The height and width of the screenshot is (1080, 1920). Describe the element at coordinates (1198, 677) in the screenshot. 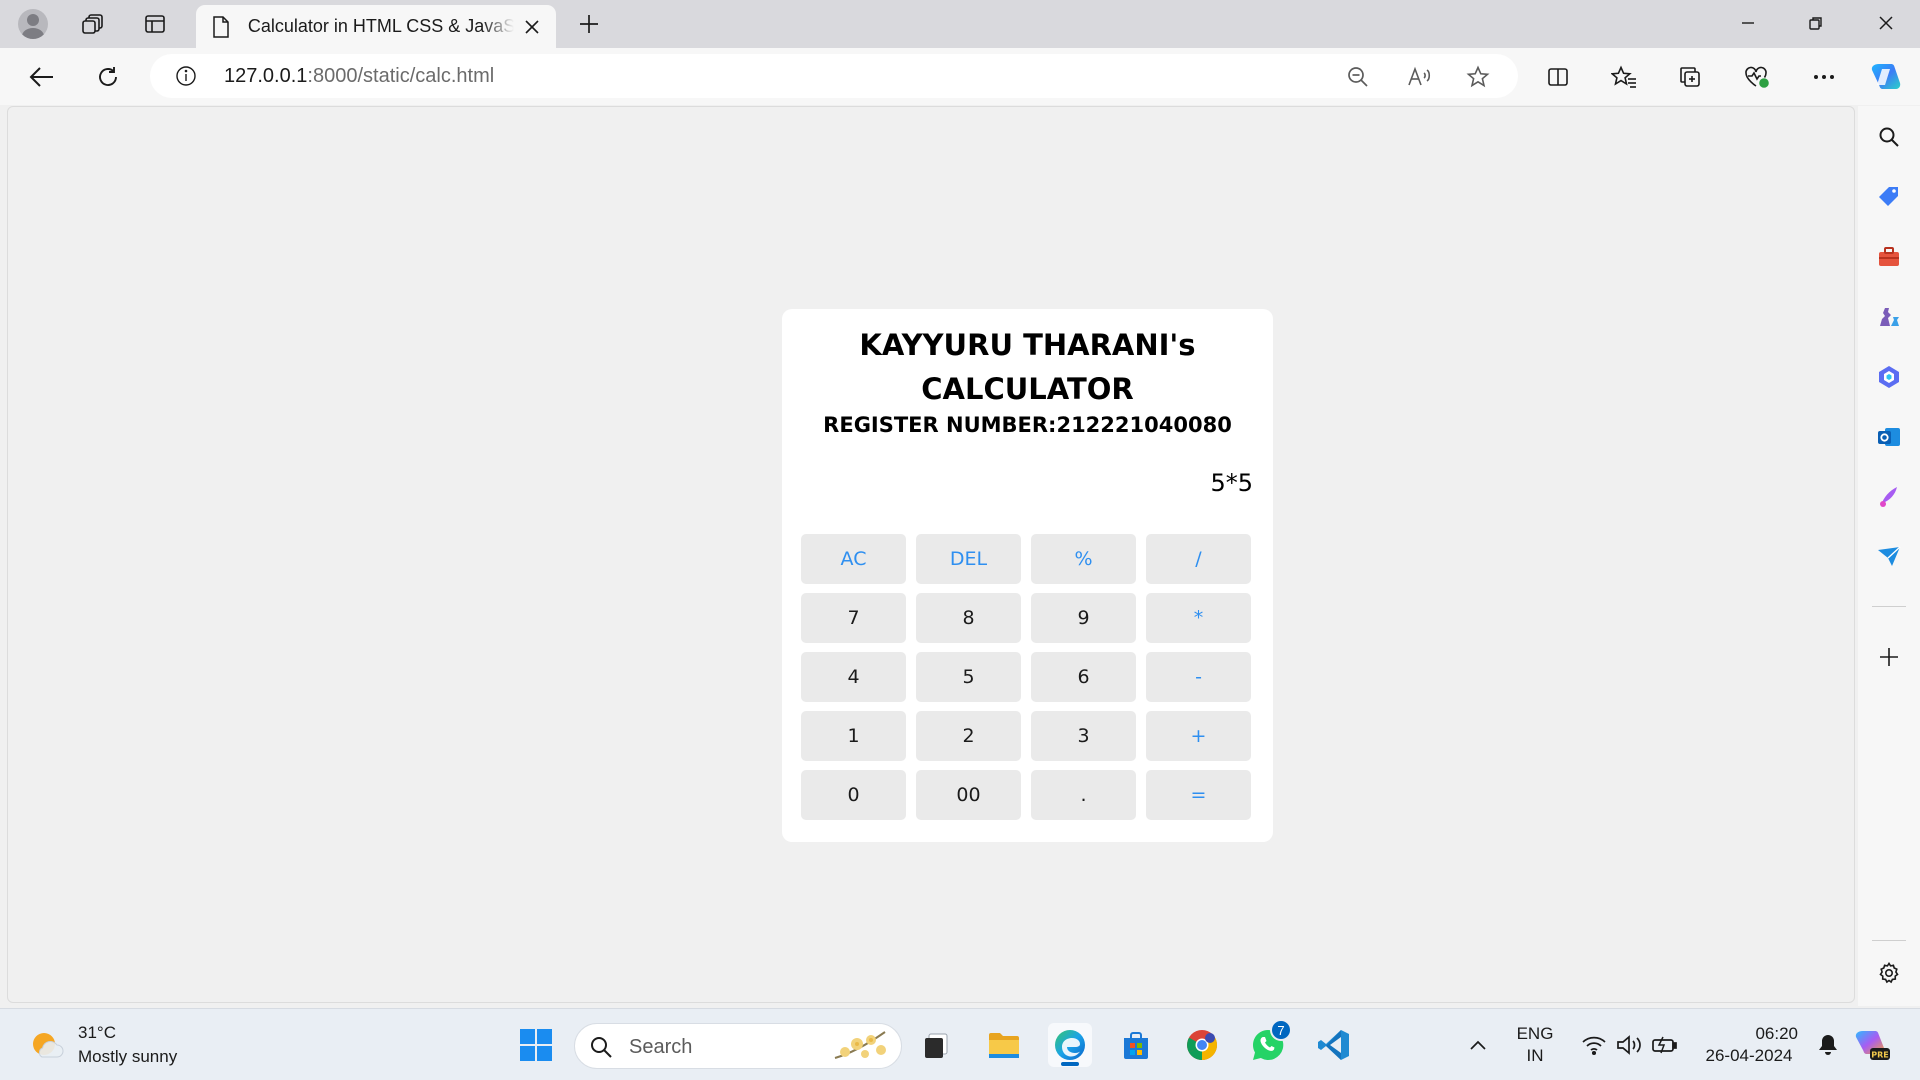

I see `key-minus: -` at that location.